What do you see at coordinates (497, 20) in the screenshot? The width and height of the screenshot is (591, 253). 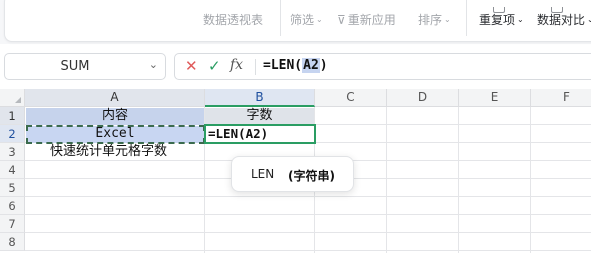 I see `duplicates-label: 重复项` at bounding box center [497, 20].